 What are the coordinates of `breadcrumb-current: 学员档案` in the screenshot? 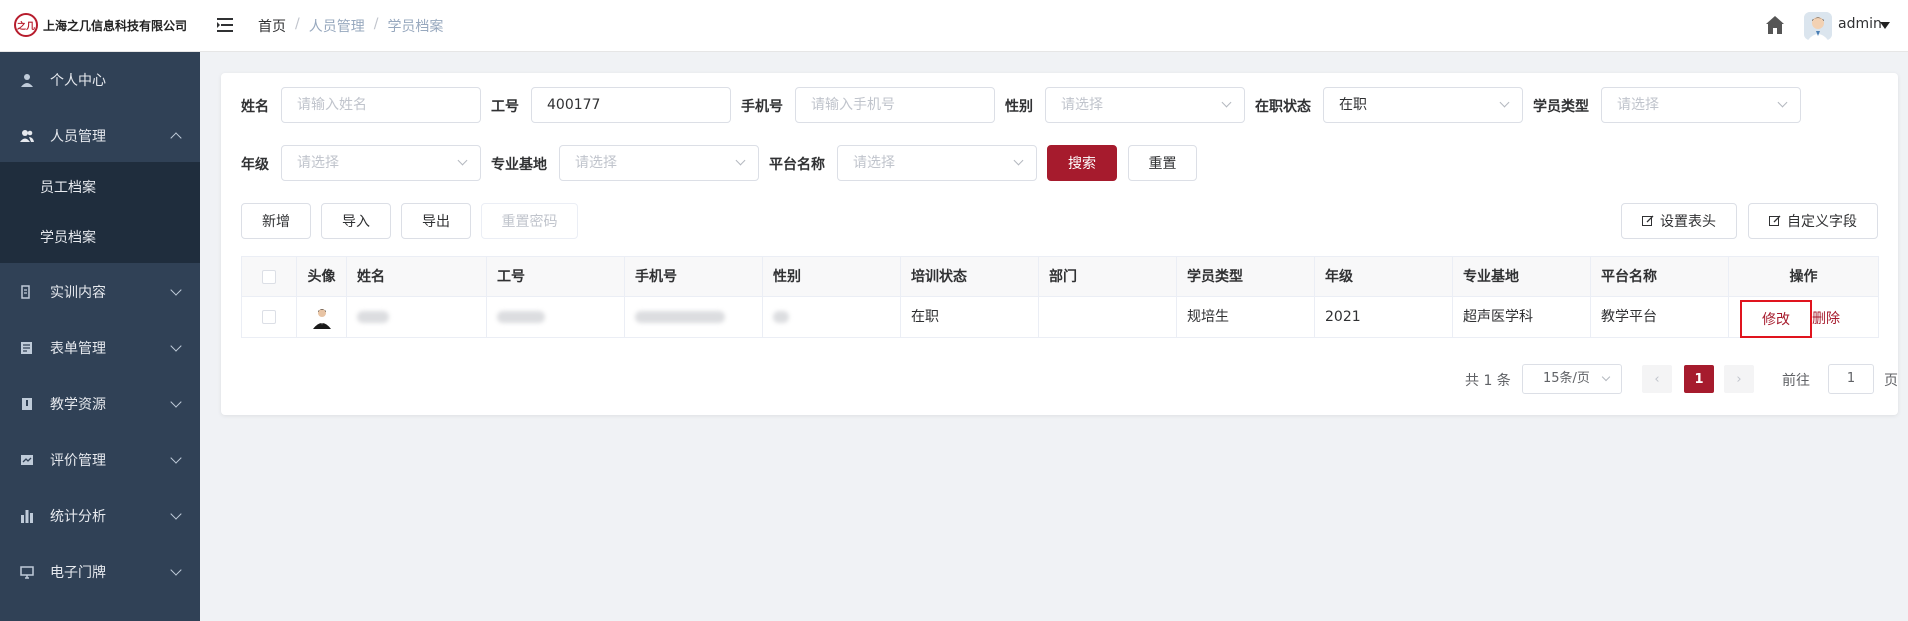 It's located at (415, 27).